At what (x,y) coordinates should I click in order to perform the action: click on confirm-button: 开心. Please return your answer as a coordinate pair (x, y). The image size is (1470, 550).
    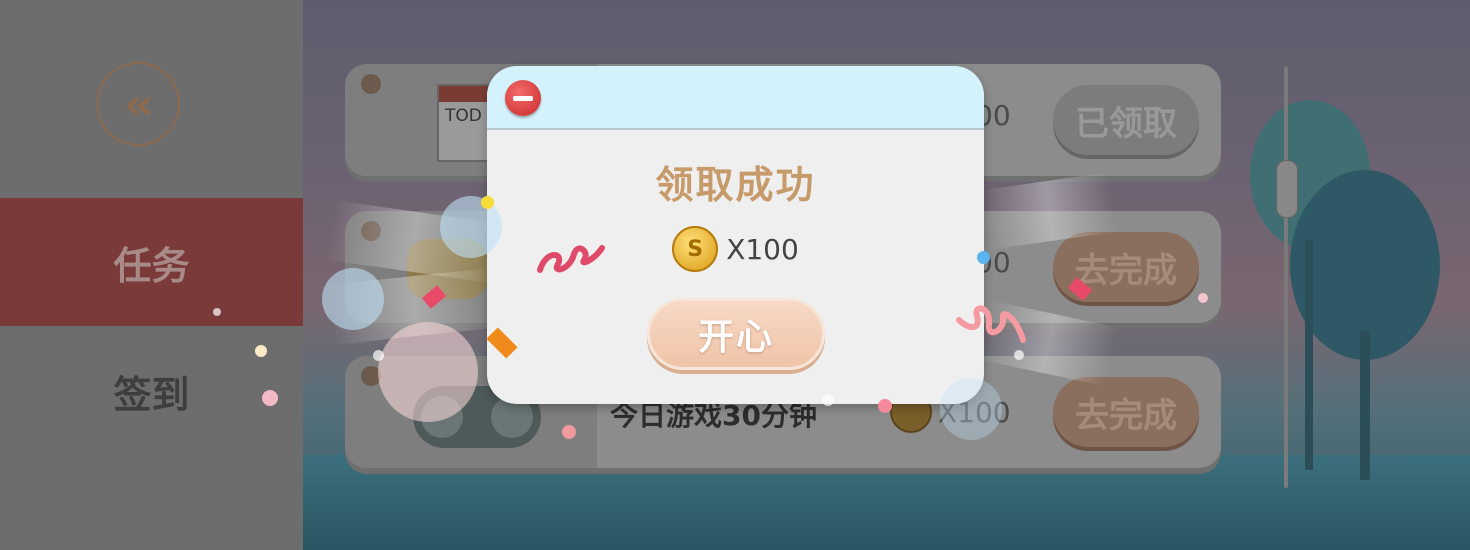
    Looking at the image, I should click on (736, 334).